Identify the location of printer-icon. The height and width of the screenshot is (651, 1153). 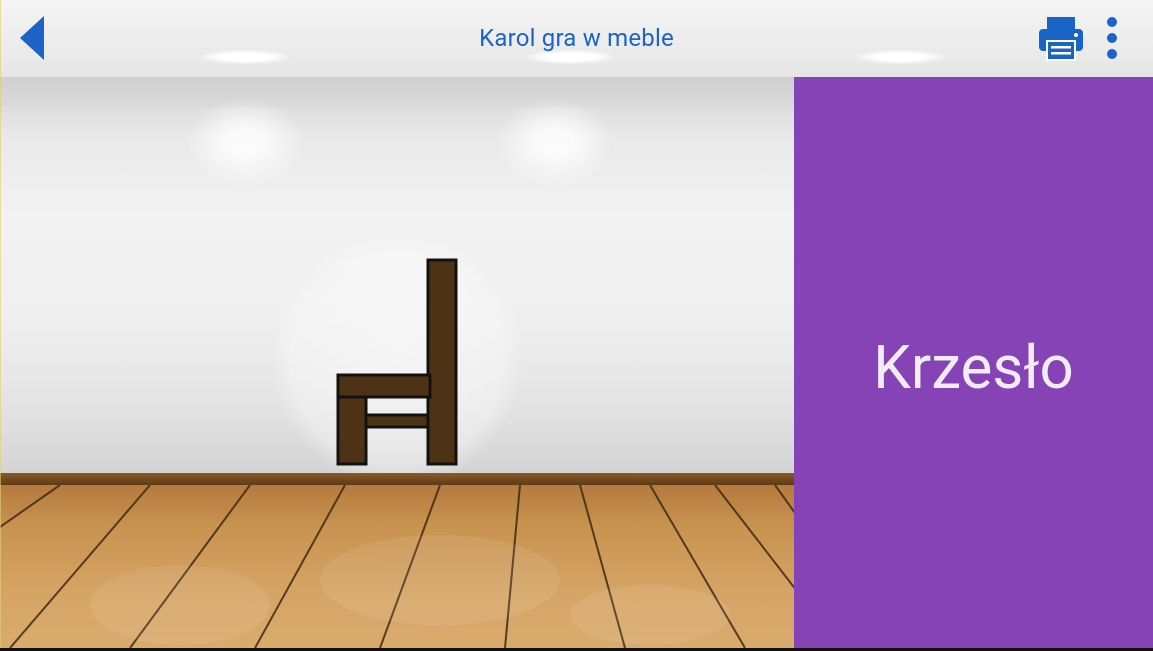
(1061, 39).